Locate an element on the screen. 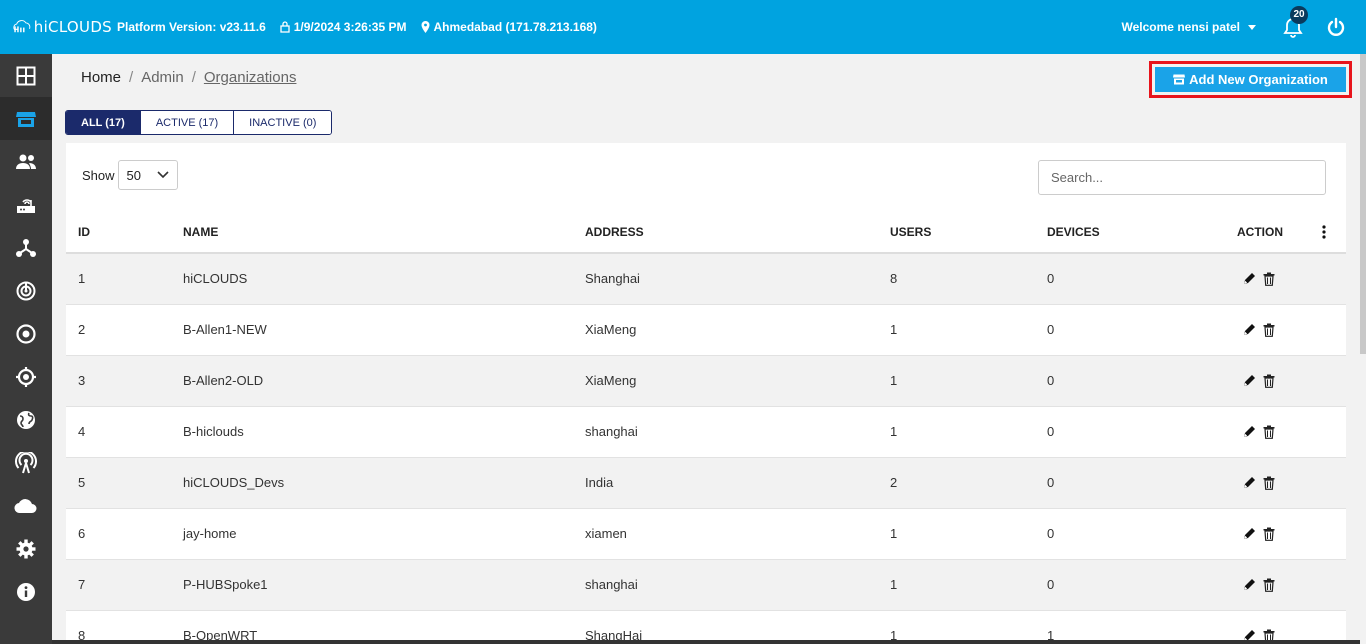 Image resolution: width=1366 pixels, height=644 pixels. cell-name: P-HUBSpoke1 is located at coordinates (225, 584).